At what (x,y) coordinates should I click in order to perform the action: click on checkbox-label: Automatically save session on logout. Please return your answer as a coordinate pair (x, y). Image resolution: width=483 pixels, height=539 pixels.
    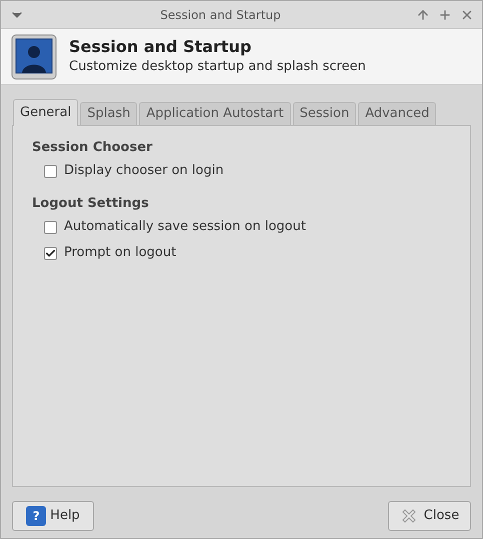
    Looking at the image, I should click on (185, 227).